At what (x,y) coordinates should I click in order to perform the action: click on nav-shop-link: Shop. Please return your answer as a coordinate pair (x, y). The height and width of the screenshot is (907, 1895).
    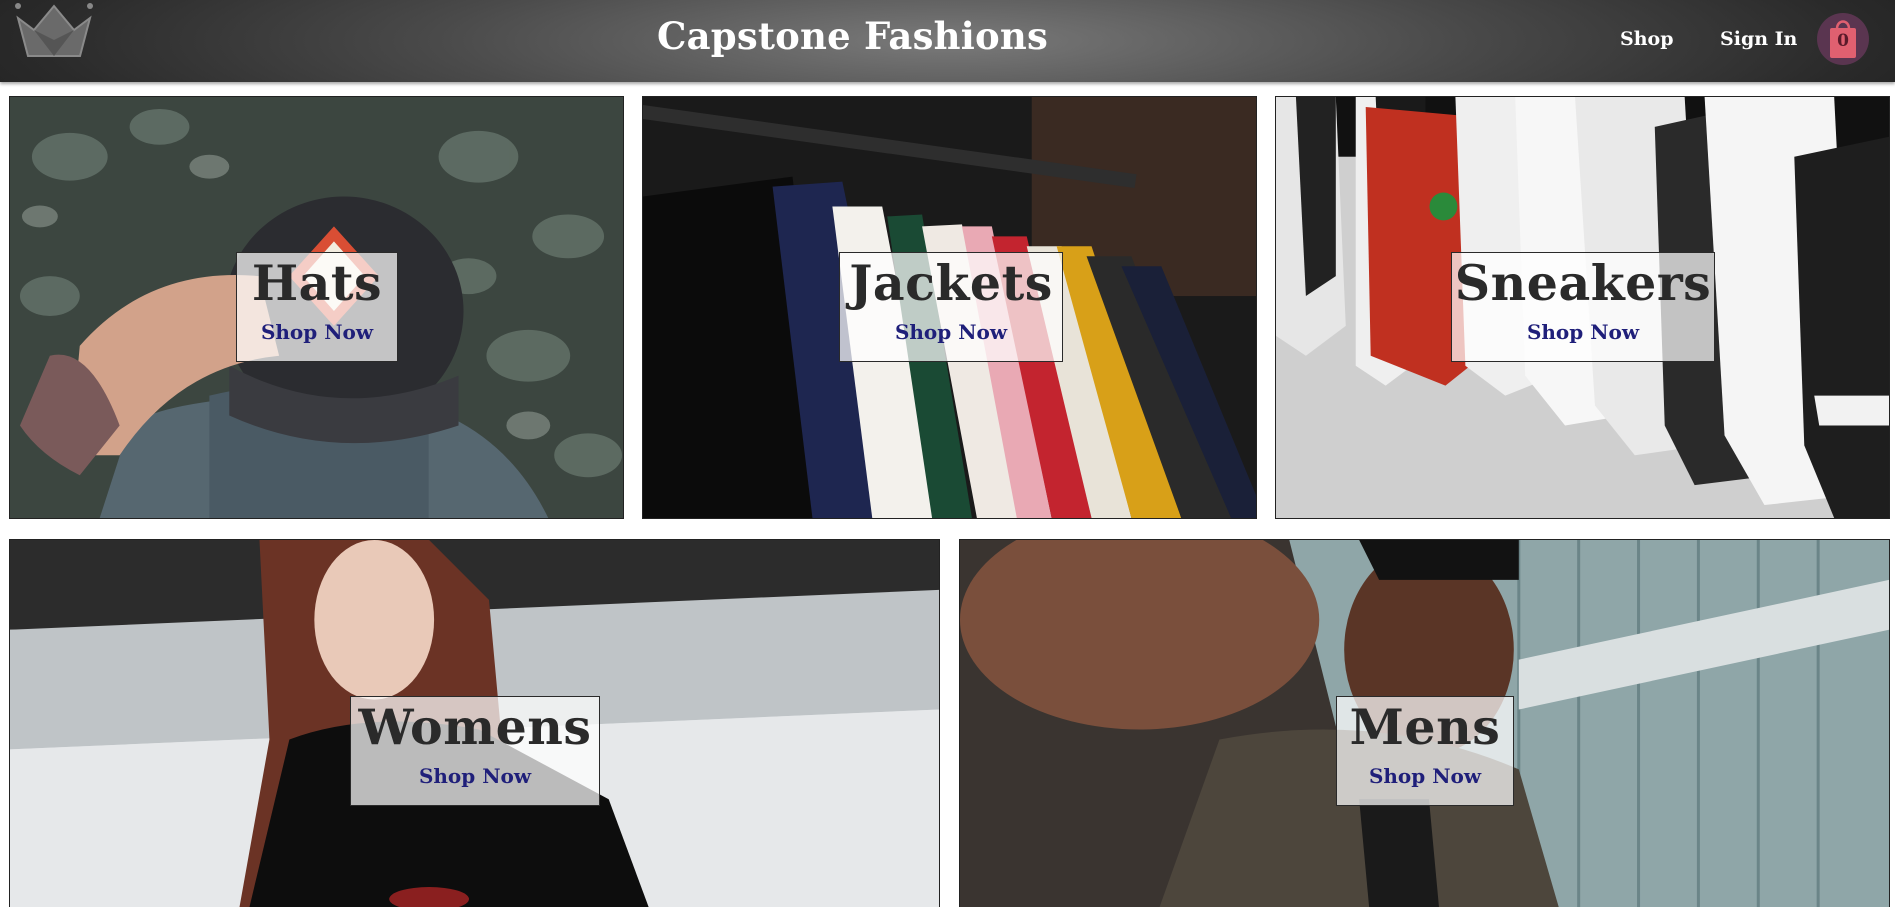
    Looking at the image, I should click on (1647, 39).